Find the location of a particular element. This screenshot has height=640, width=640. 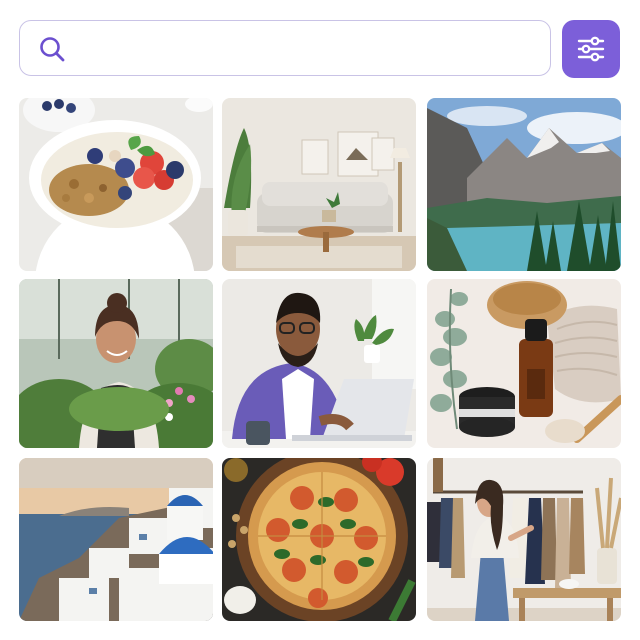

gardening-image is located at coordinates (116, 363).